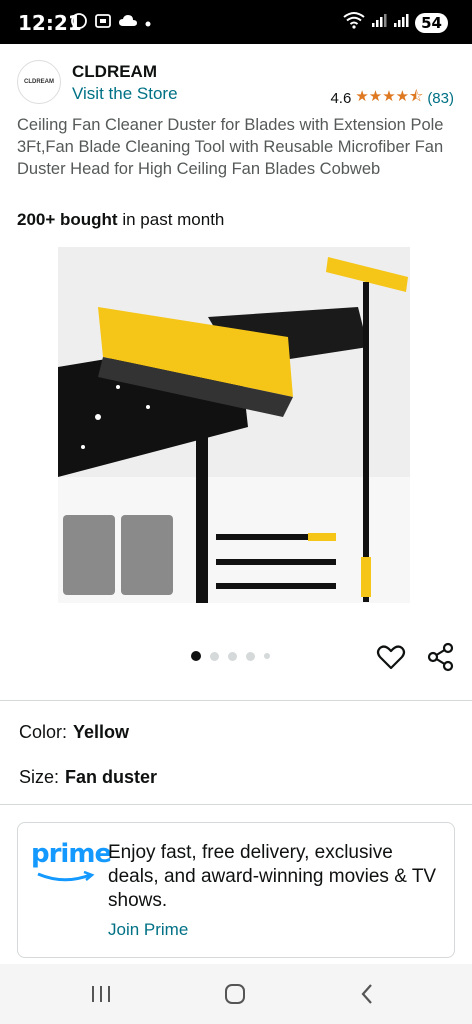  I want to click on store-logo: CLDREAM, so click(39, 82).